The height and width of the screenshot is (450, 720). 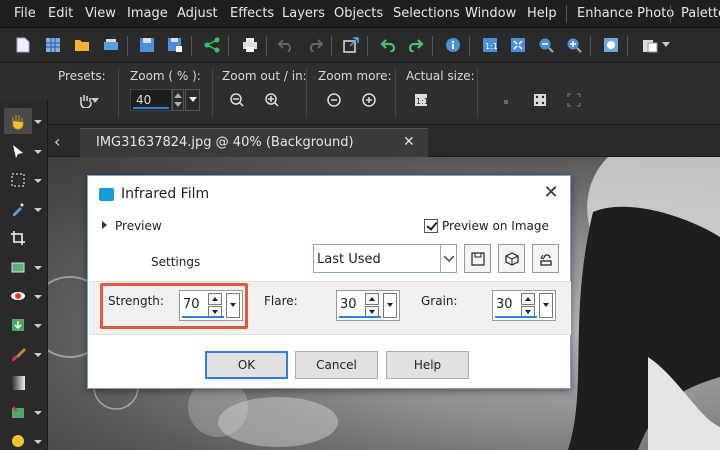 What do you see at coordinates (18, 383) in the screenshot?
I see `gradient-tool-icon` at bounding box center [18, 383].